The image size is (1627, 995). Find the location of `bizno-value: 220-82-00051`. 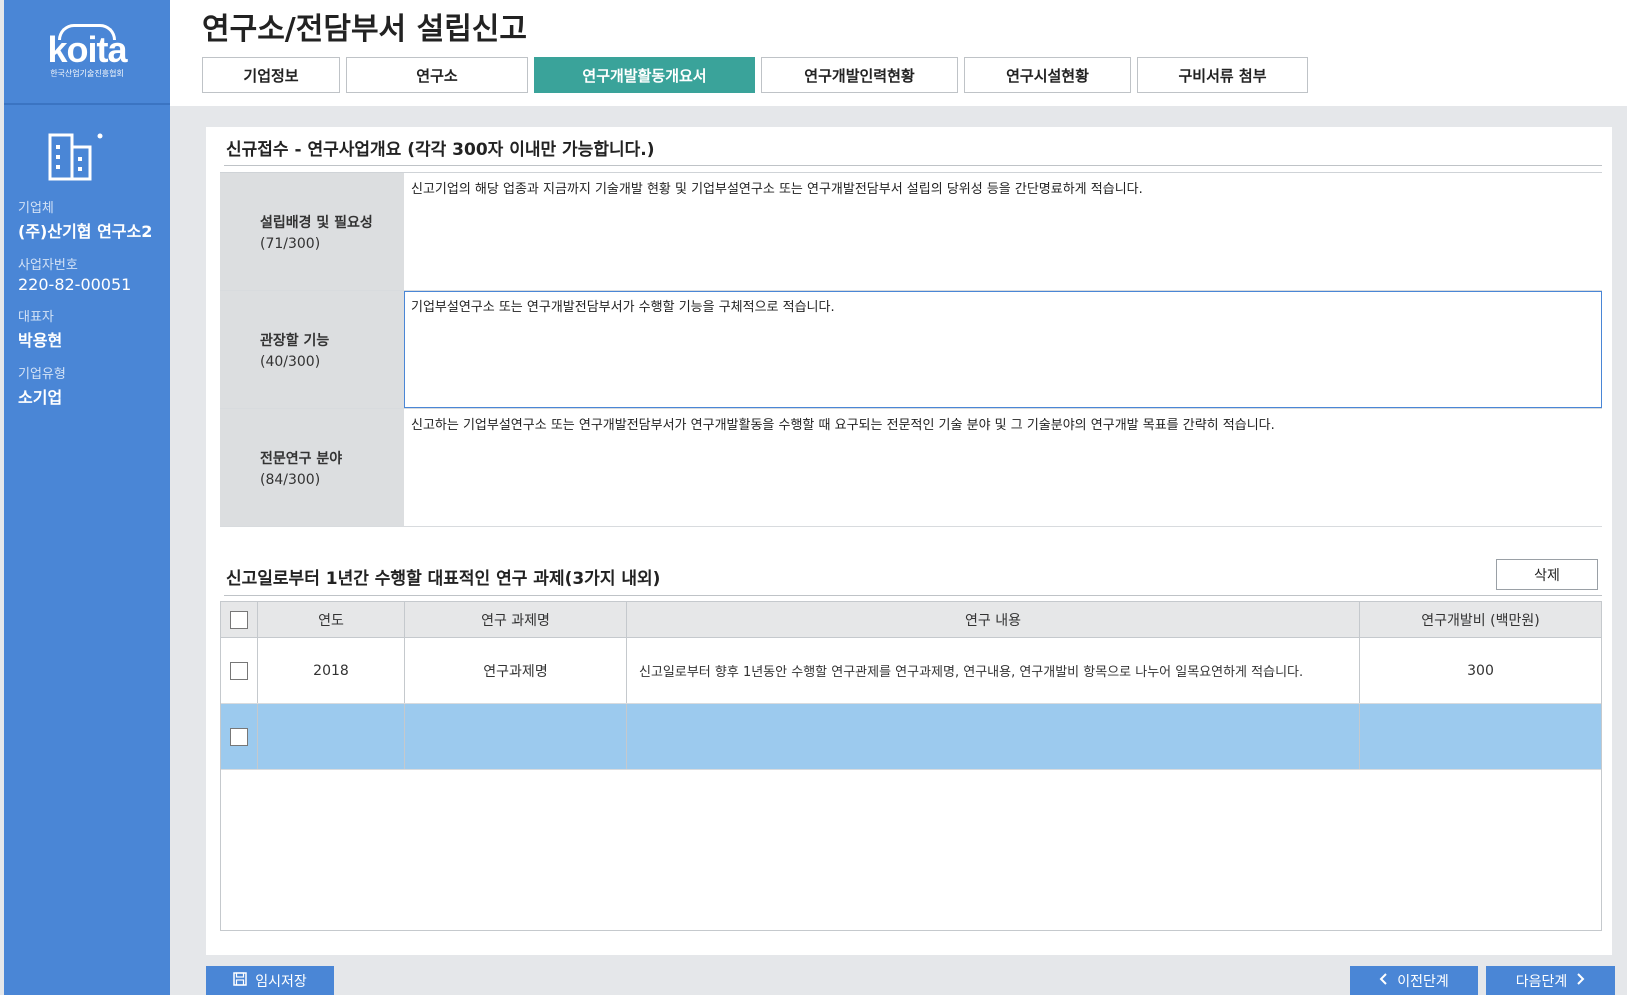

bizno-value: 220-82-00051 is located at coordinates (75, 284).